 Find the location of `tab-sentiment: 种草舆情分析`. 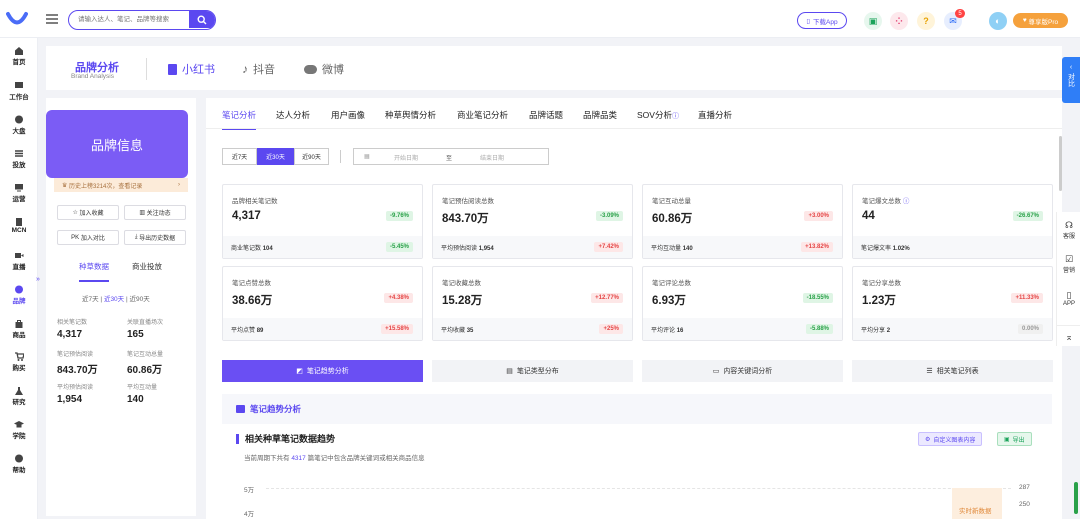

tab-sentiment: 种草舆情分析 is located at coordinates (410, 115).